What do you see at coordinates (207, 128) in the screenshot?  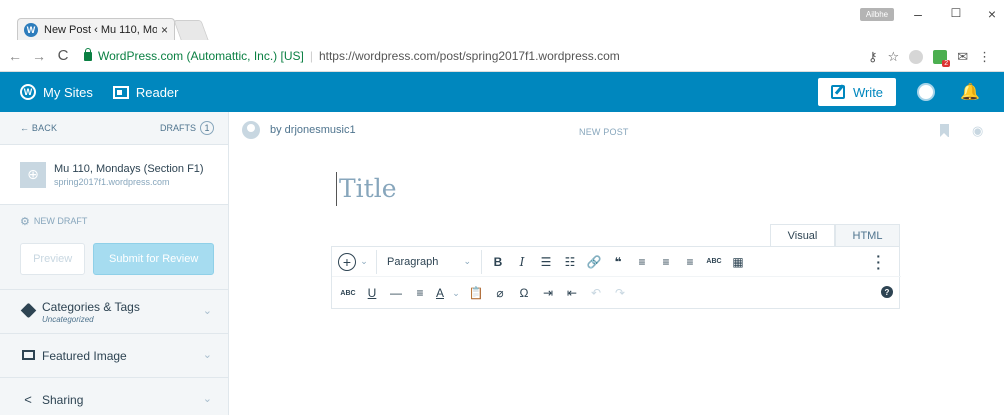 I see `drafts-count-badge: 1` at bounding box center [207, 128].